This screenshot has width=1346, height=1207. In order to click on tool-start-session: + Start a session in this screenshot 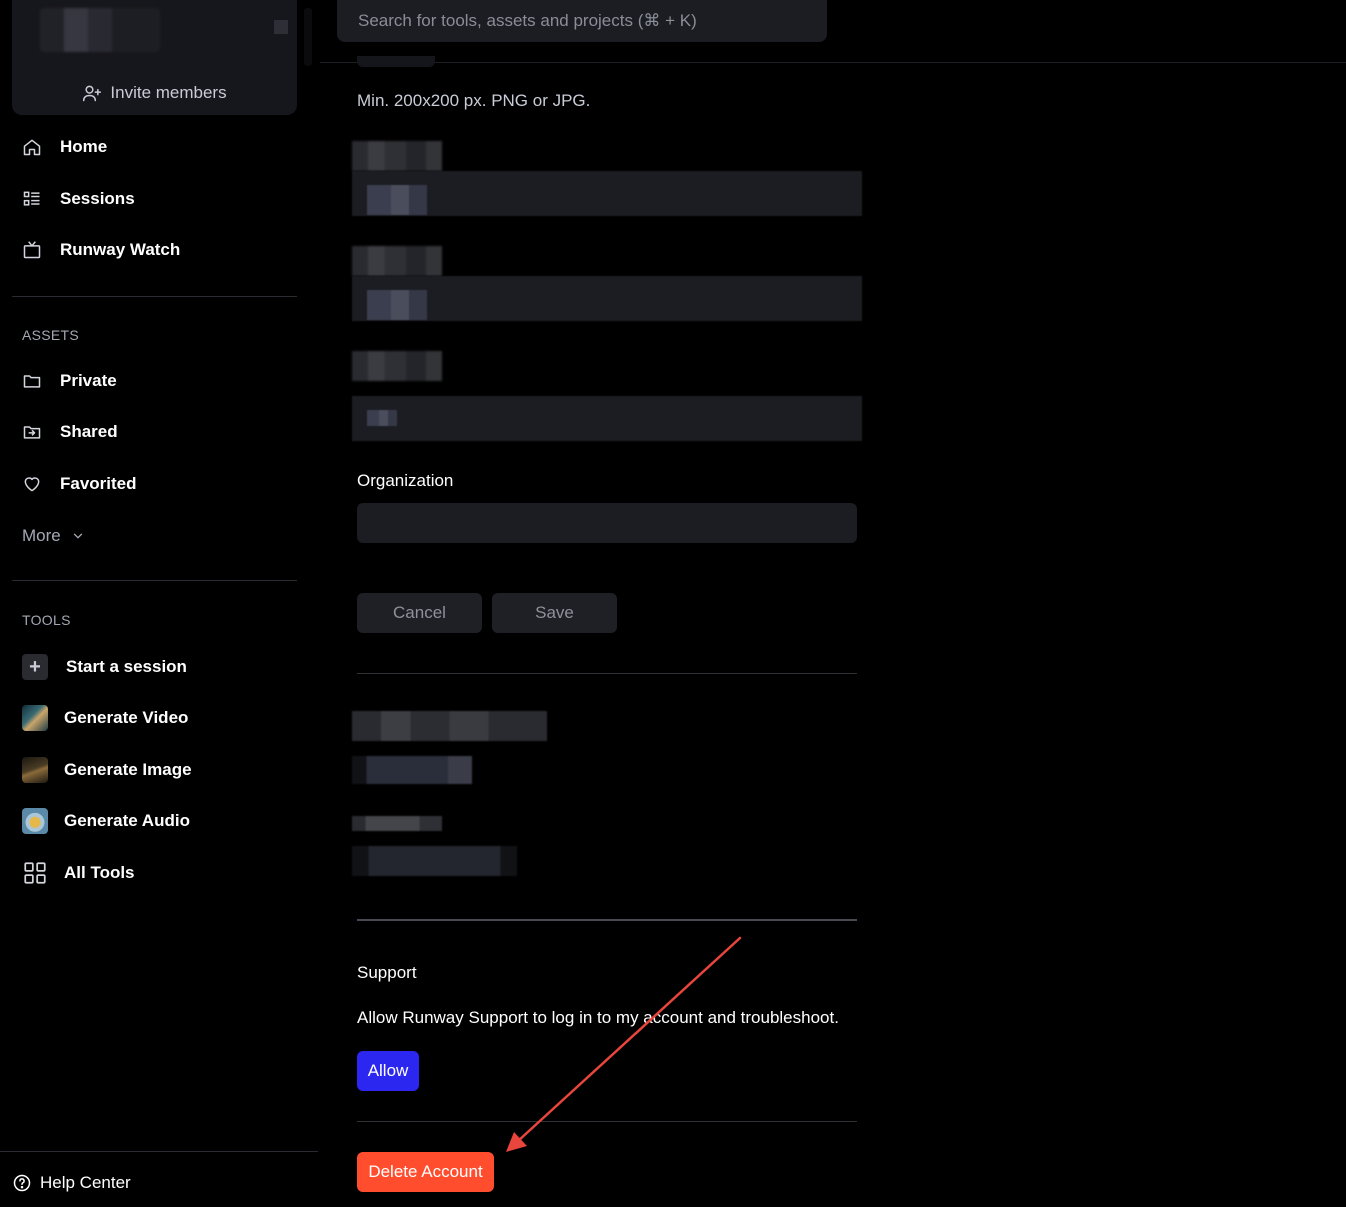, I will do `click(104, 667)`.